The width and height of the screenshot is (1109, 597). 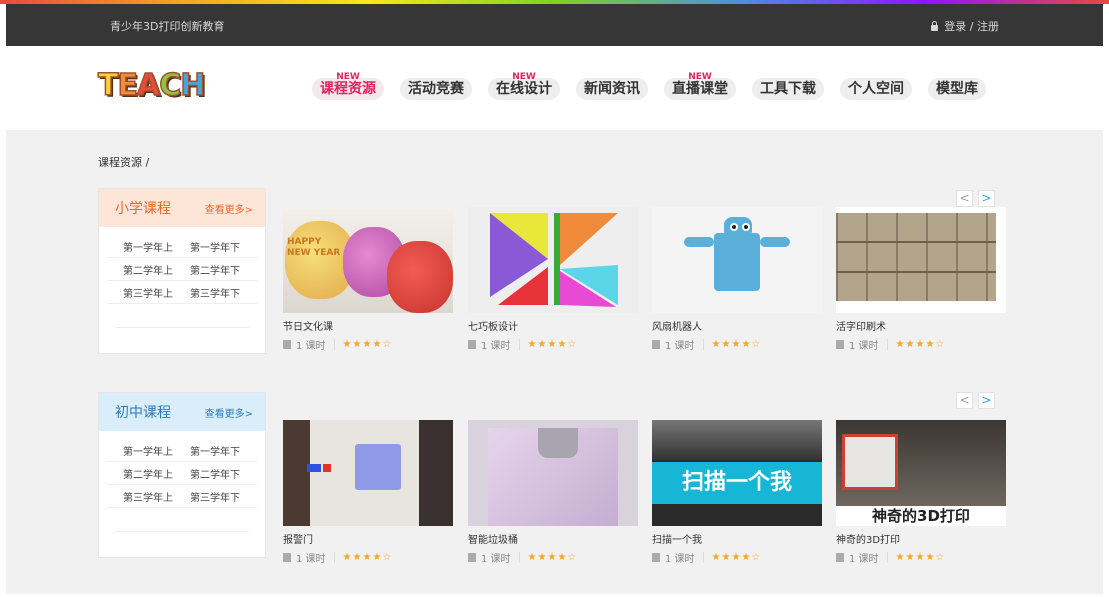 What do you see at coordinates (964, 26) in the screenshot?
I see `login-link: 登录 / 注册` at bounding box center [964, 26].